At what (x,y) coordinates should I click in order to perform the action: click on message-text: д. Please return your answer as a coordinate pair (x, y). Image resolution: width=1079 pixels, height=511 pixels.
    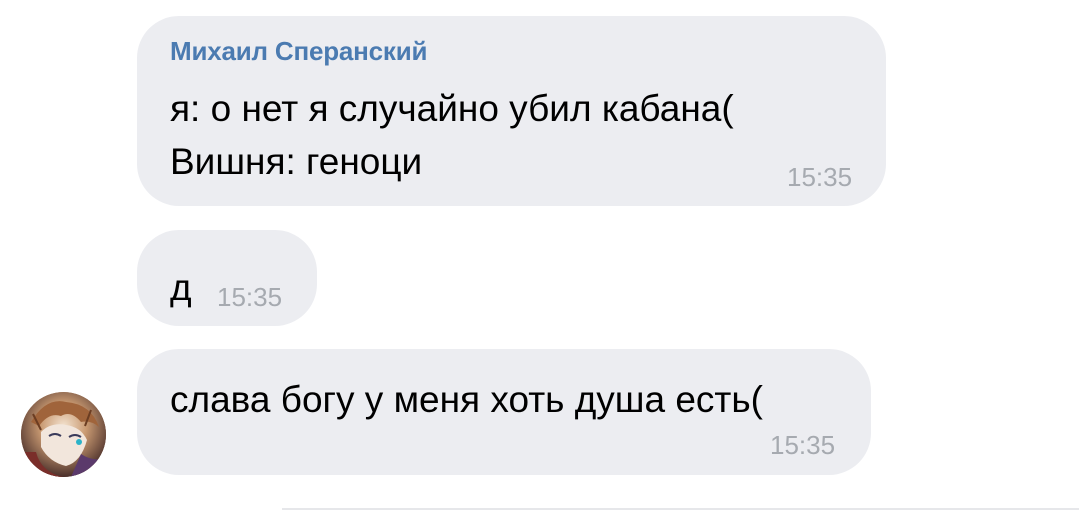
    Looking at the image, I should click on (181, 287).